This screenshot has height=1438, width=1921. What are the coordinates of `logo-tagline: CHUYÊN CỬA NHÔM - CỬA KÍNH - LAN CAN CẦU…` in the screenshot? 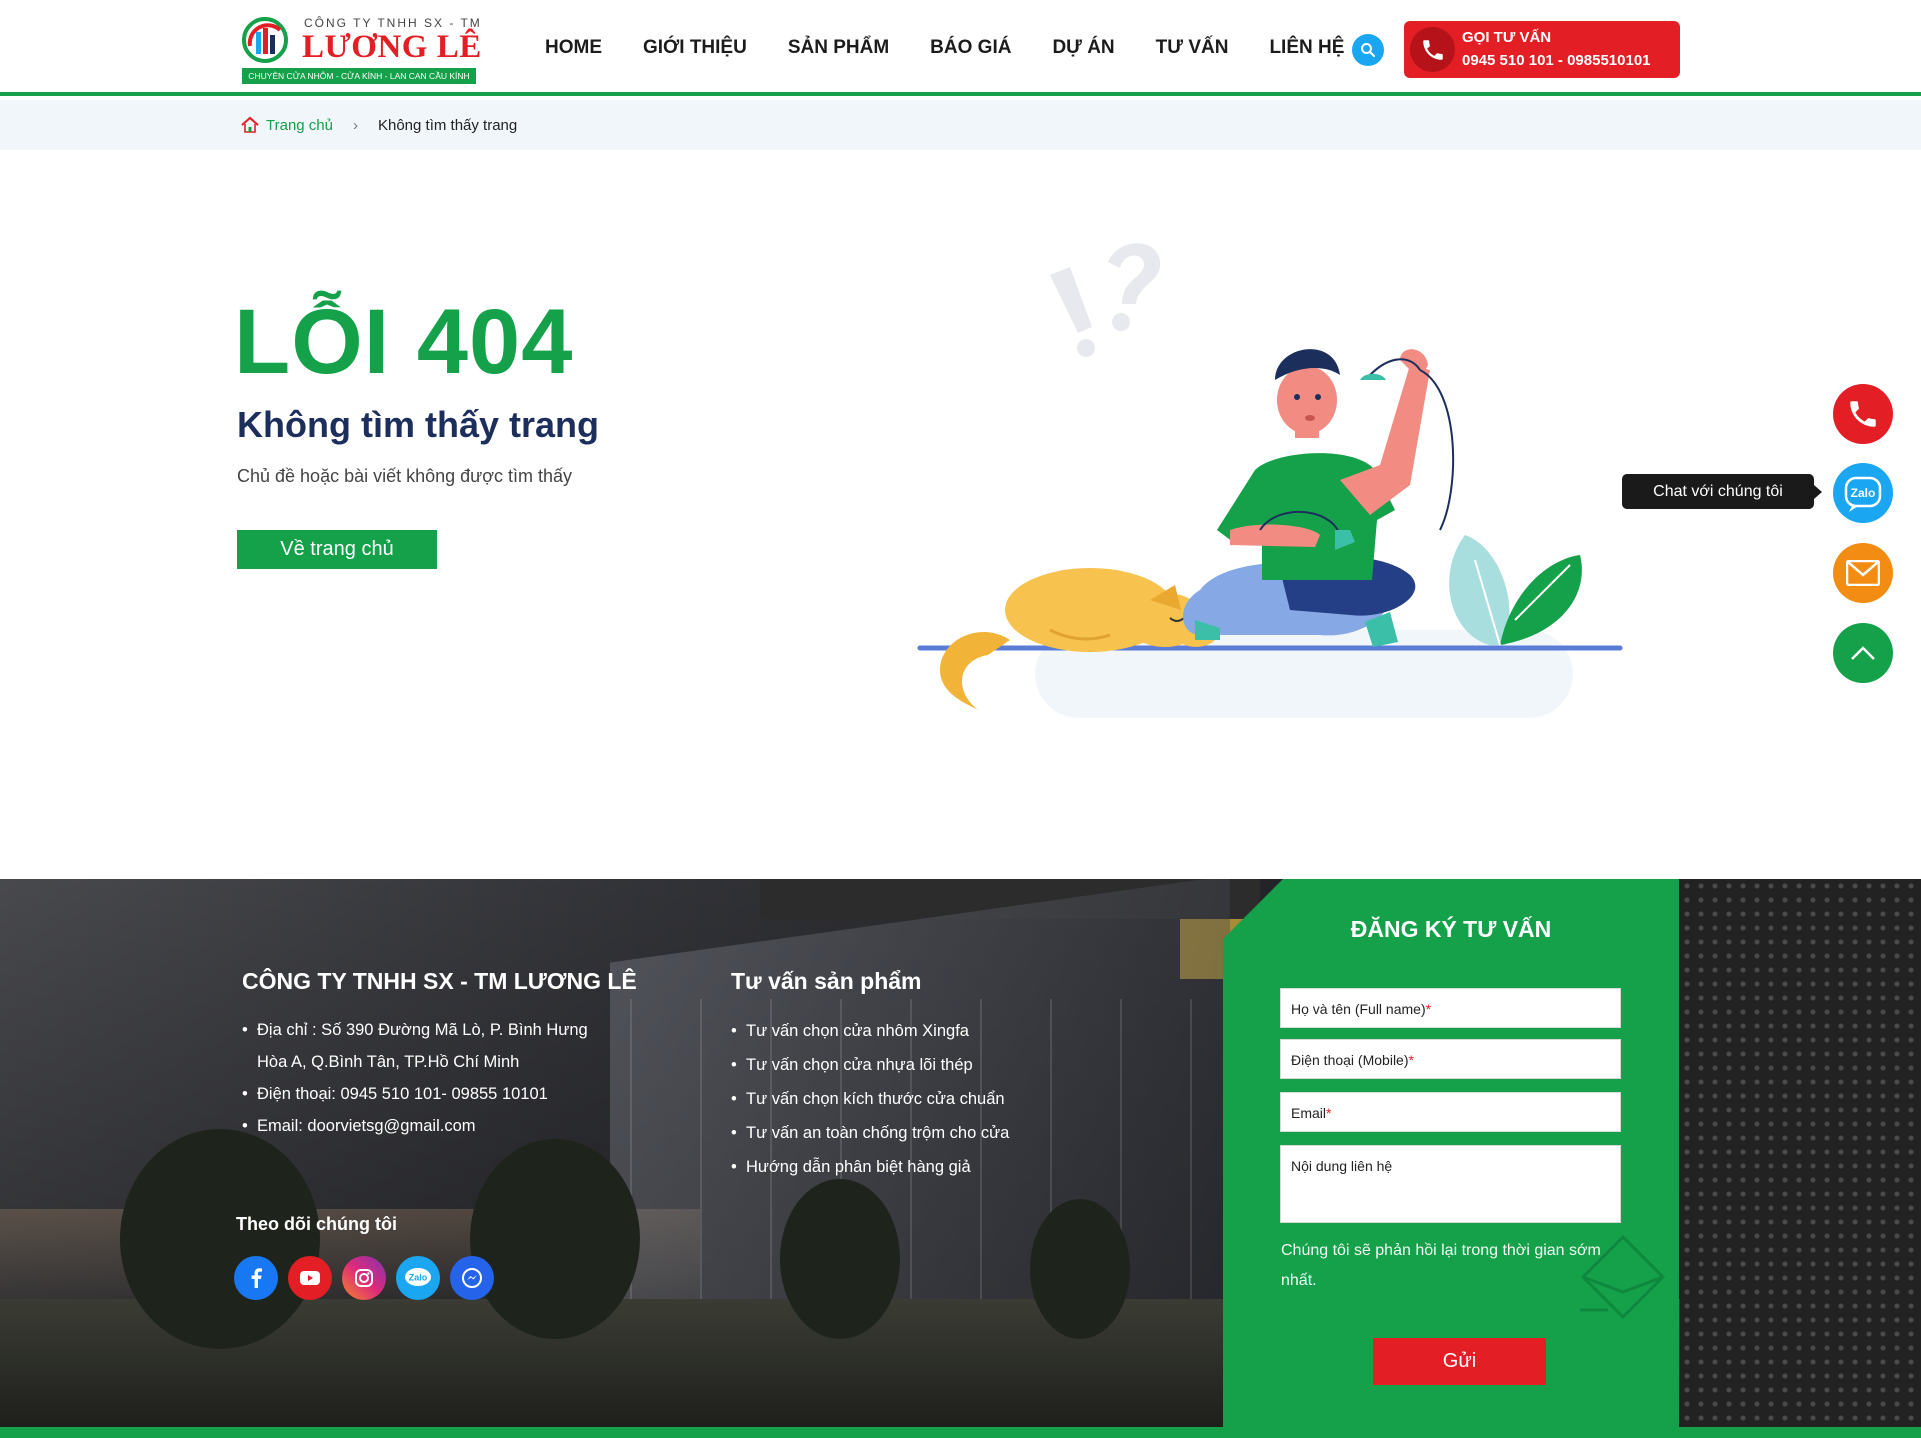 It's located at (359, 76).